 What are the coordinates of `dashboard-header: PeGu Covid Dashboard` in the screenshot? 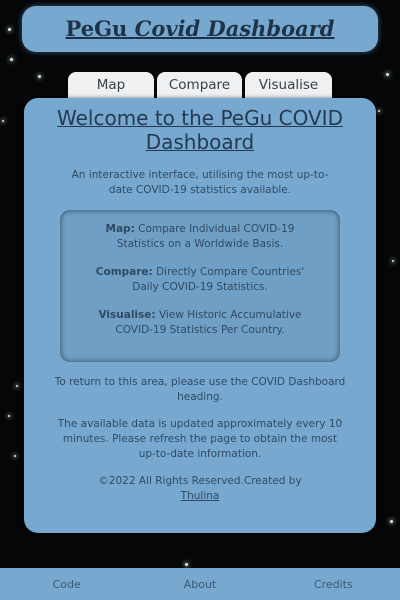 It's located at (200, 29).